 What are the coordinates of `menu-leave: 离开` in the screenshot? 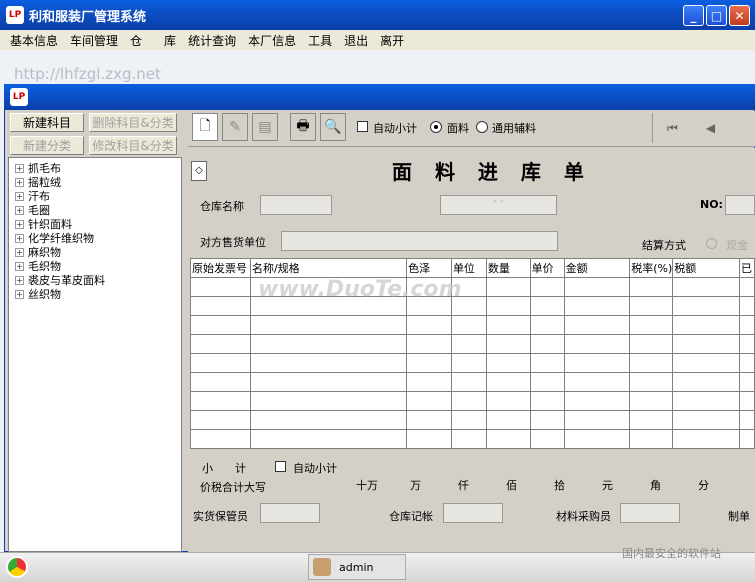 It's located at (392, 40).